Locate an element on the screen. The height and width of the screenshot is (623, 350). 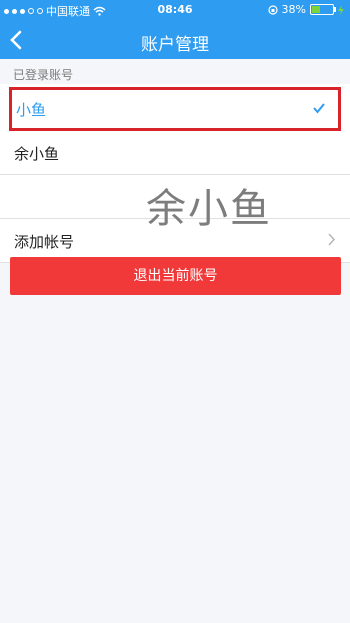
section-label-logged-in: 已登录账号 is located at coordinates (43, 75).